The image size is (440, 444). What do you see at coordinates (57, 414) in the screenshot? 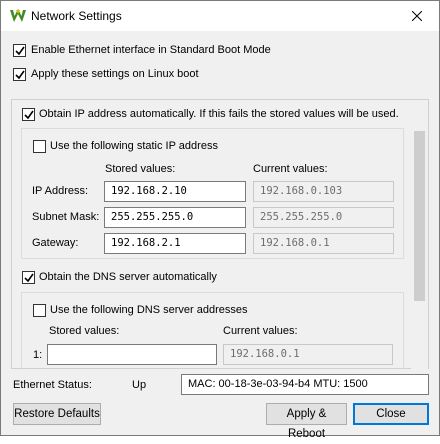
I see `restore-defaults-button: Restore Defaults` at bounding box center [57, 414].